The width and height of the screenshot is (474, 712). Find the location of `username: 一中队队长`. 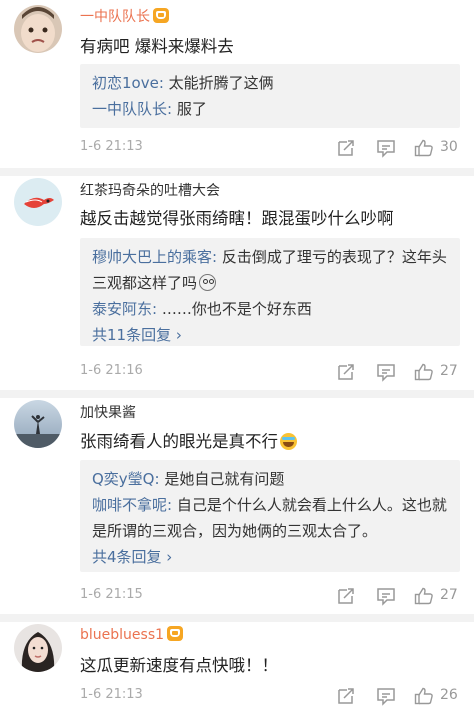

username: 一中队队长 is located at coordinates (124, 16).